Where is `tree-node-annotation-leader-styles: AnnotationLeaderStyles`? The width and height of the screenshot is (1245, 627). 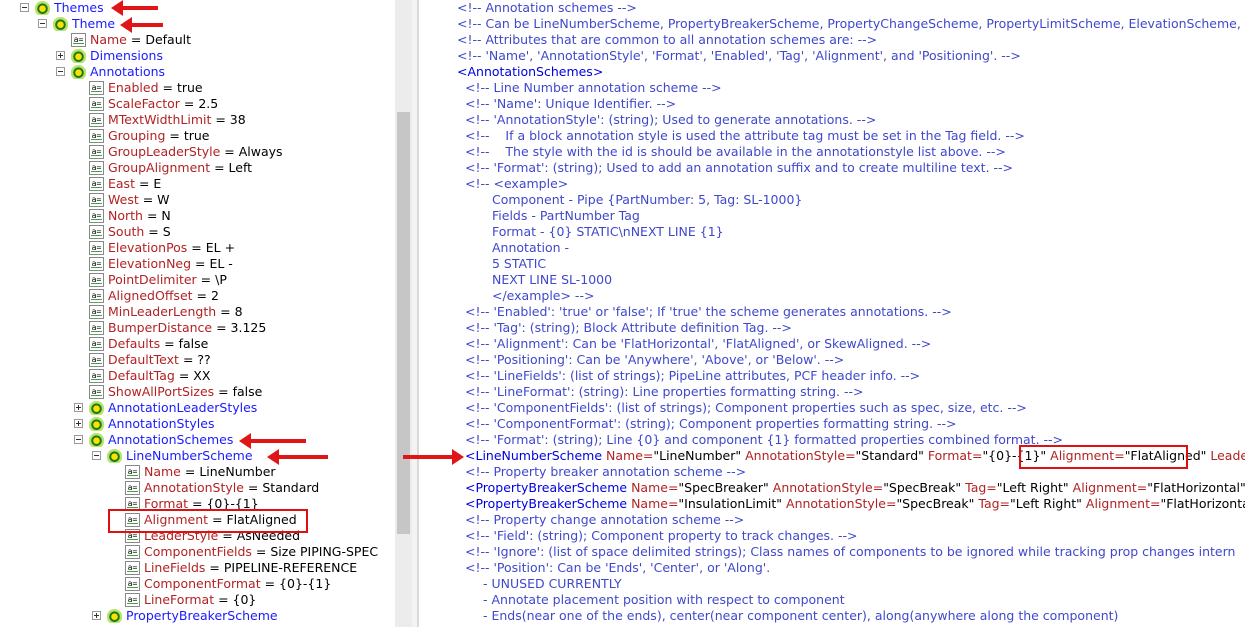
tree-node-annotation-leader-styles: AnnotationLeaderStyles is located at coordinates (197, 408).